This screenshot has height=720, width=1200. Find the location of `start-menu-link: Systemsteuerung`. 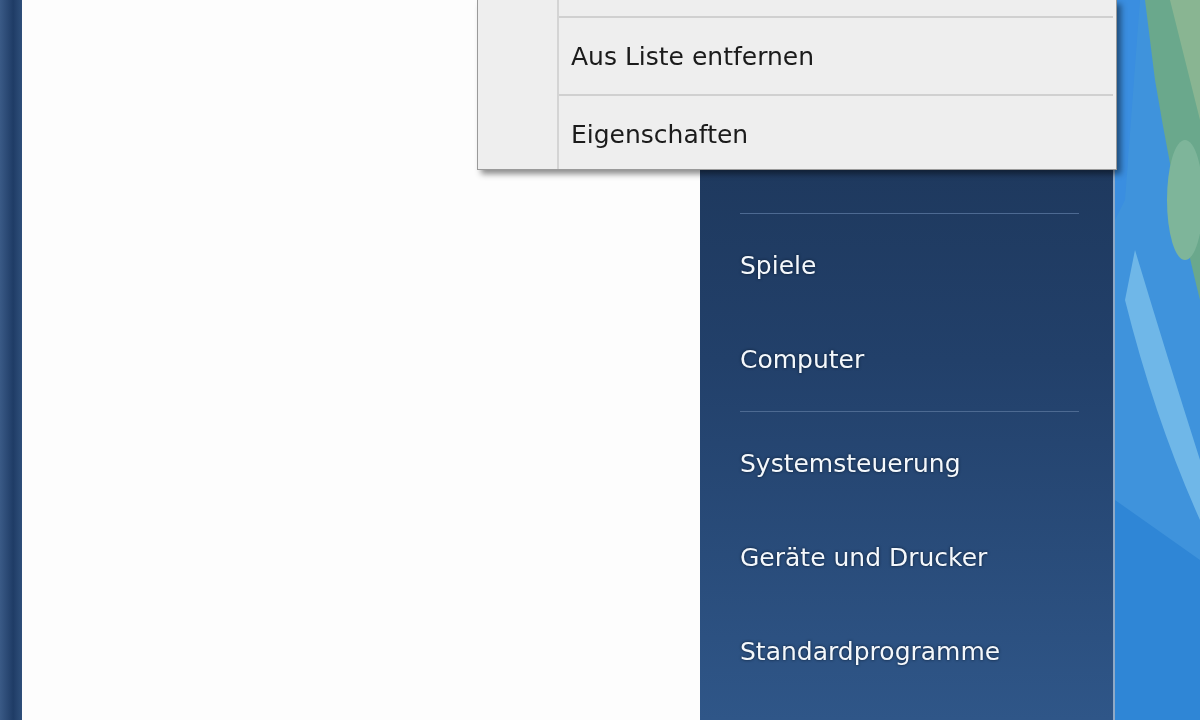

start-menu-link: Systemsteuerung is located at coordinates (909, 463).